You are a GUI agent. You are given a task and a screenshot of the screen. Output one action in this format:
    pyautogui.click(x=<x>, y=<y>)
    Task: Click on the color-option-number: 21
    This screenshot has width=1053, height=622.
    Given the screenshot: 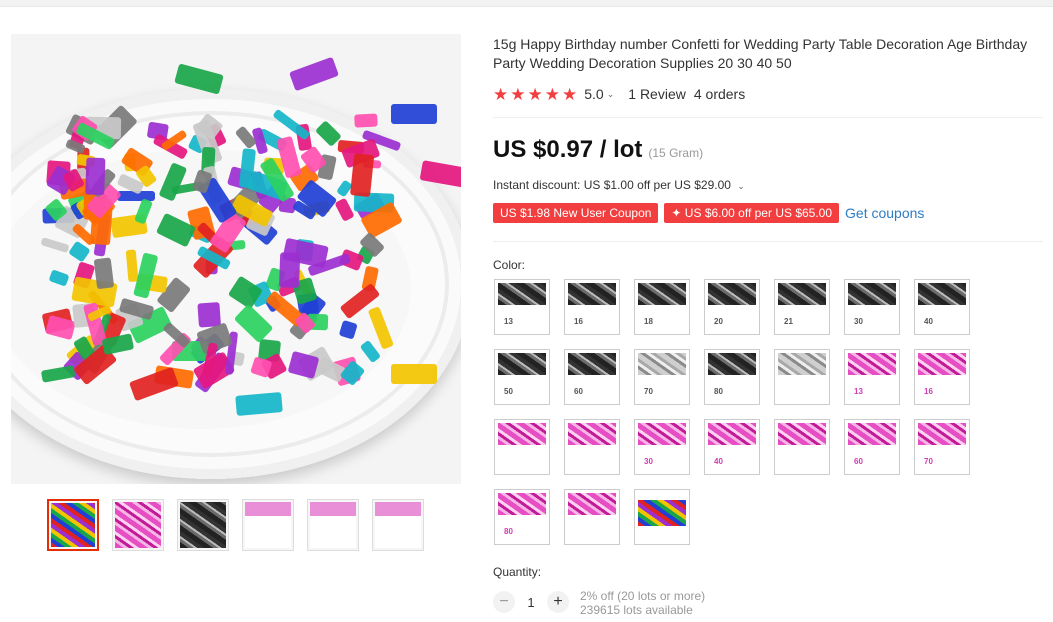 What is the action you would take?
    pyautogui.click(x=788, y=321)
    